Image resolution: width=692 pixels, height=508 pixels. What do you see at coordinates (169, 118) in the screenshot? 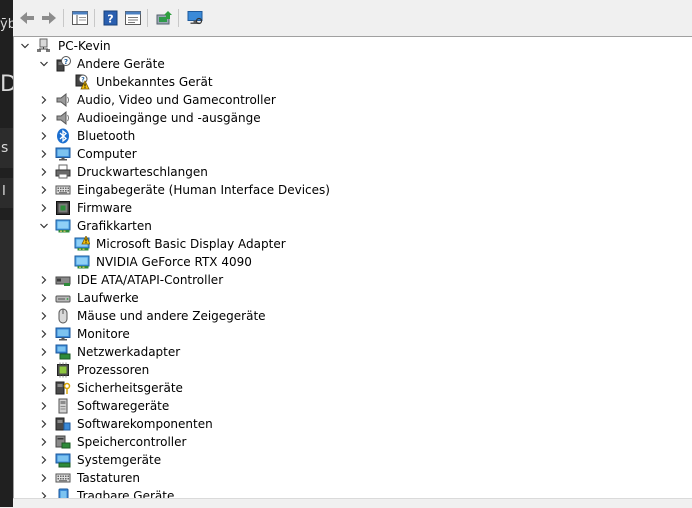
I see `tree-row-label: Audioeingänge und -ausgänge` at bounding box center [169, 118].